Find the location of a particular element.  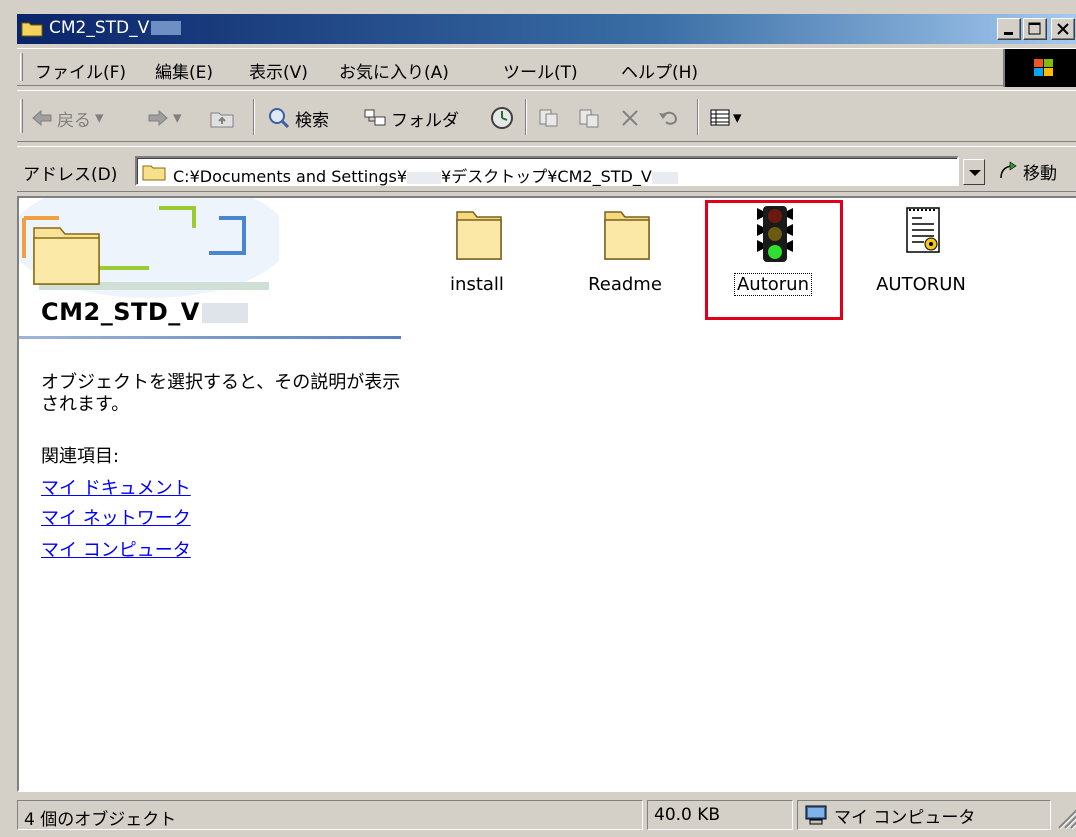

forward-arrow-icon is located at coordinates (158, 118).